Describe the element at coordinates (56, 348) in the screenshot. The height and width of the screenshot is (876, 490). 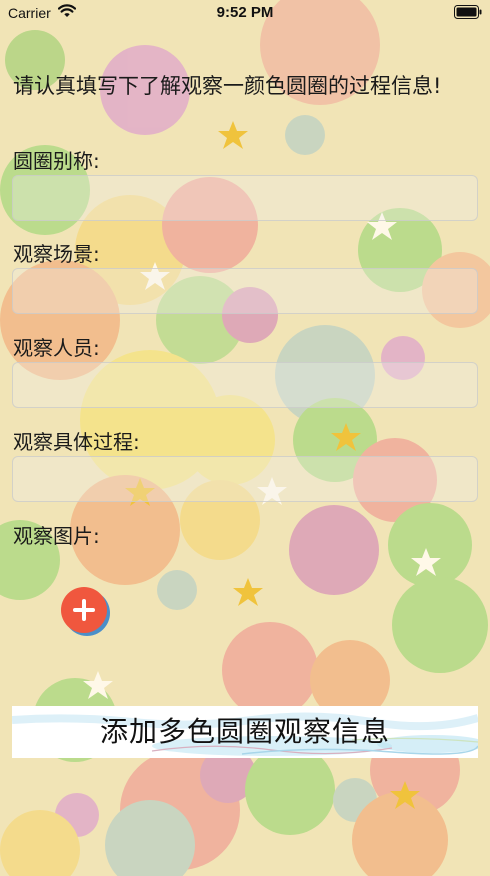
I see `field-label-observers: 观察人员:` at that location.